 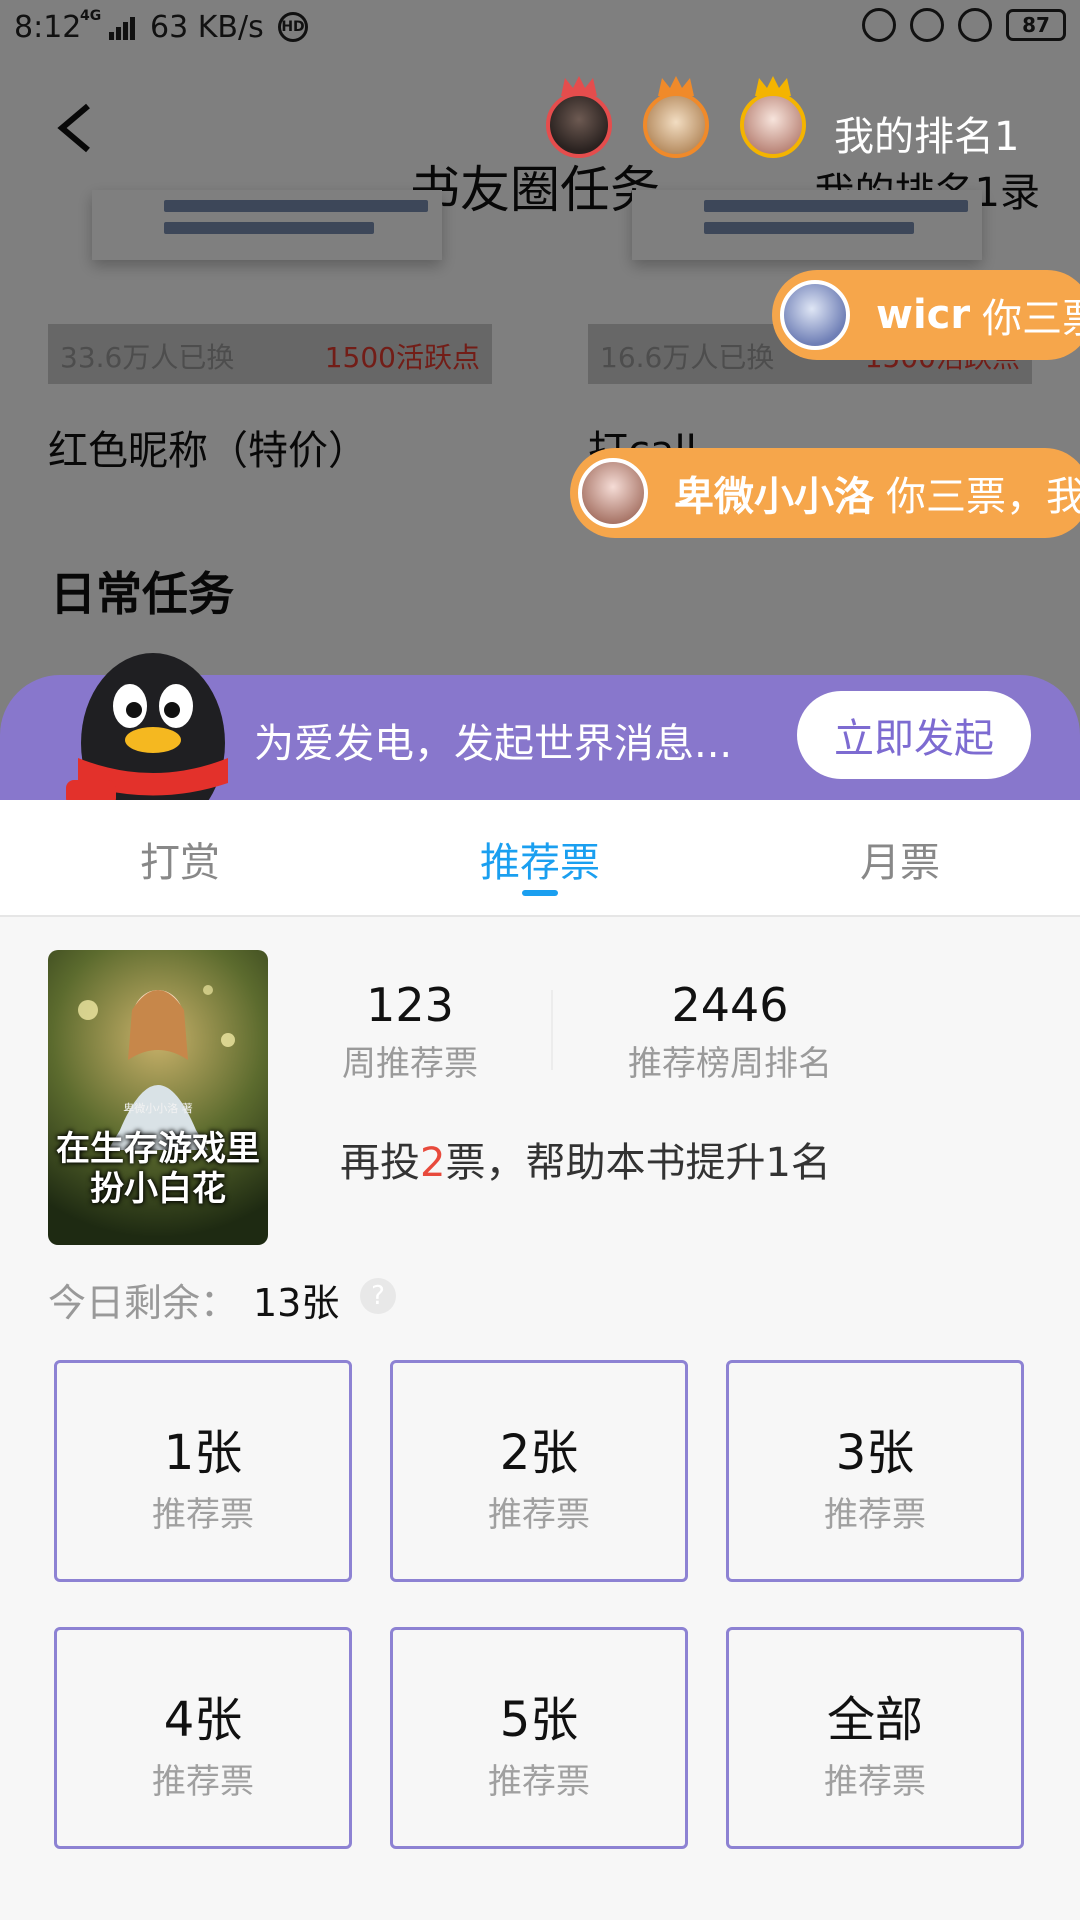 I want to click on tab-recommend-ticket: 推荐票, so click(x=540, y=859).